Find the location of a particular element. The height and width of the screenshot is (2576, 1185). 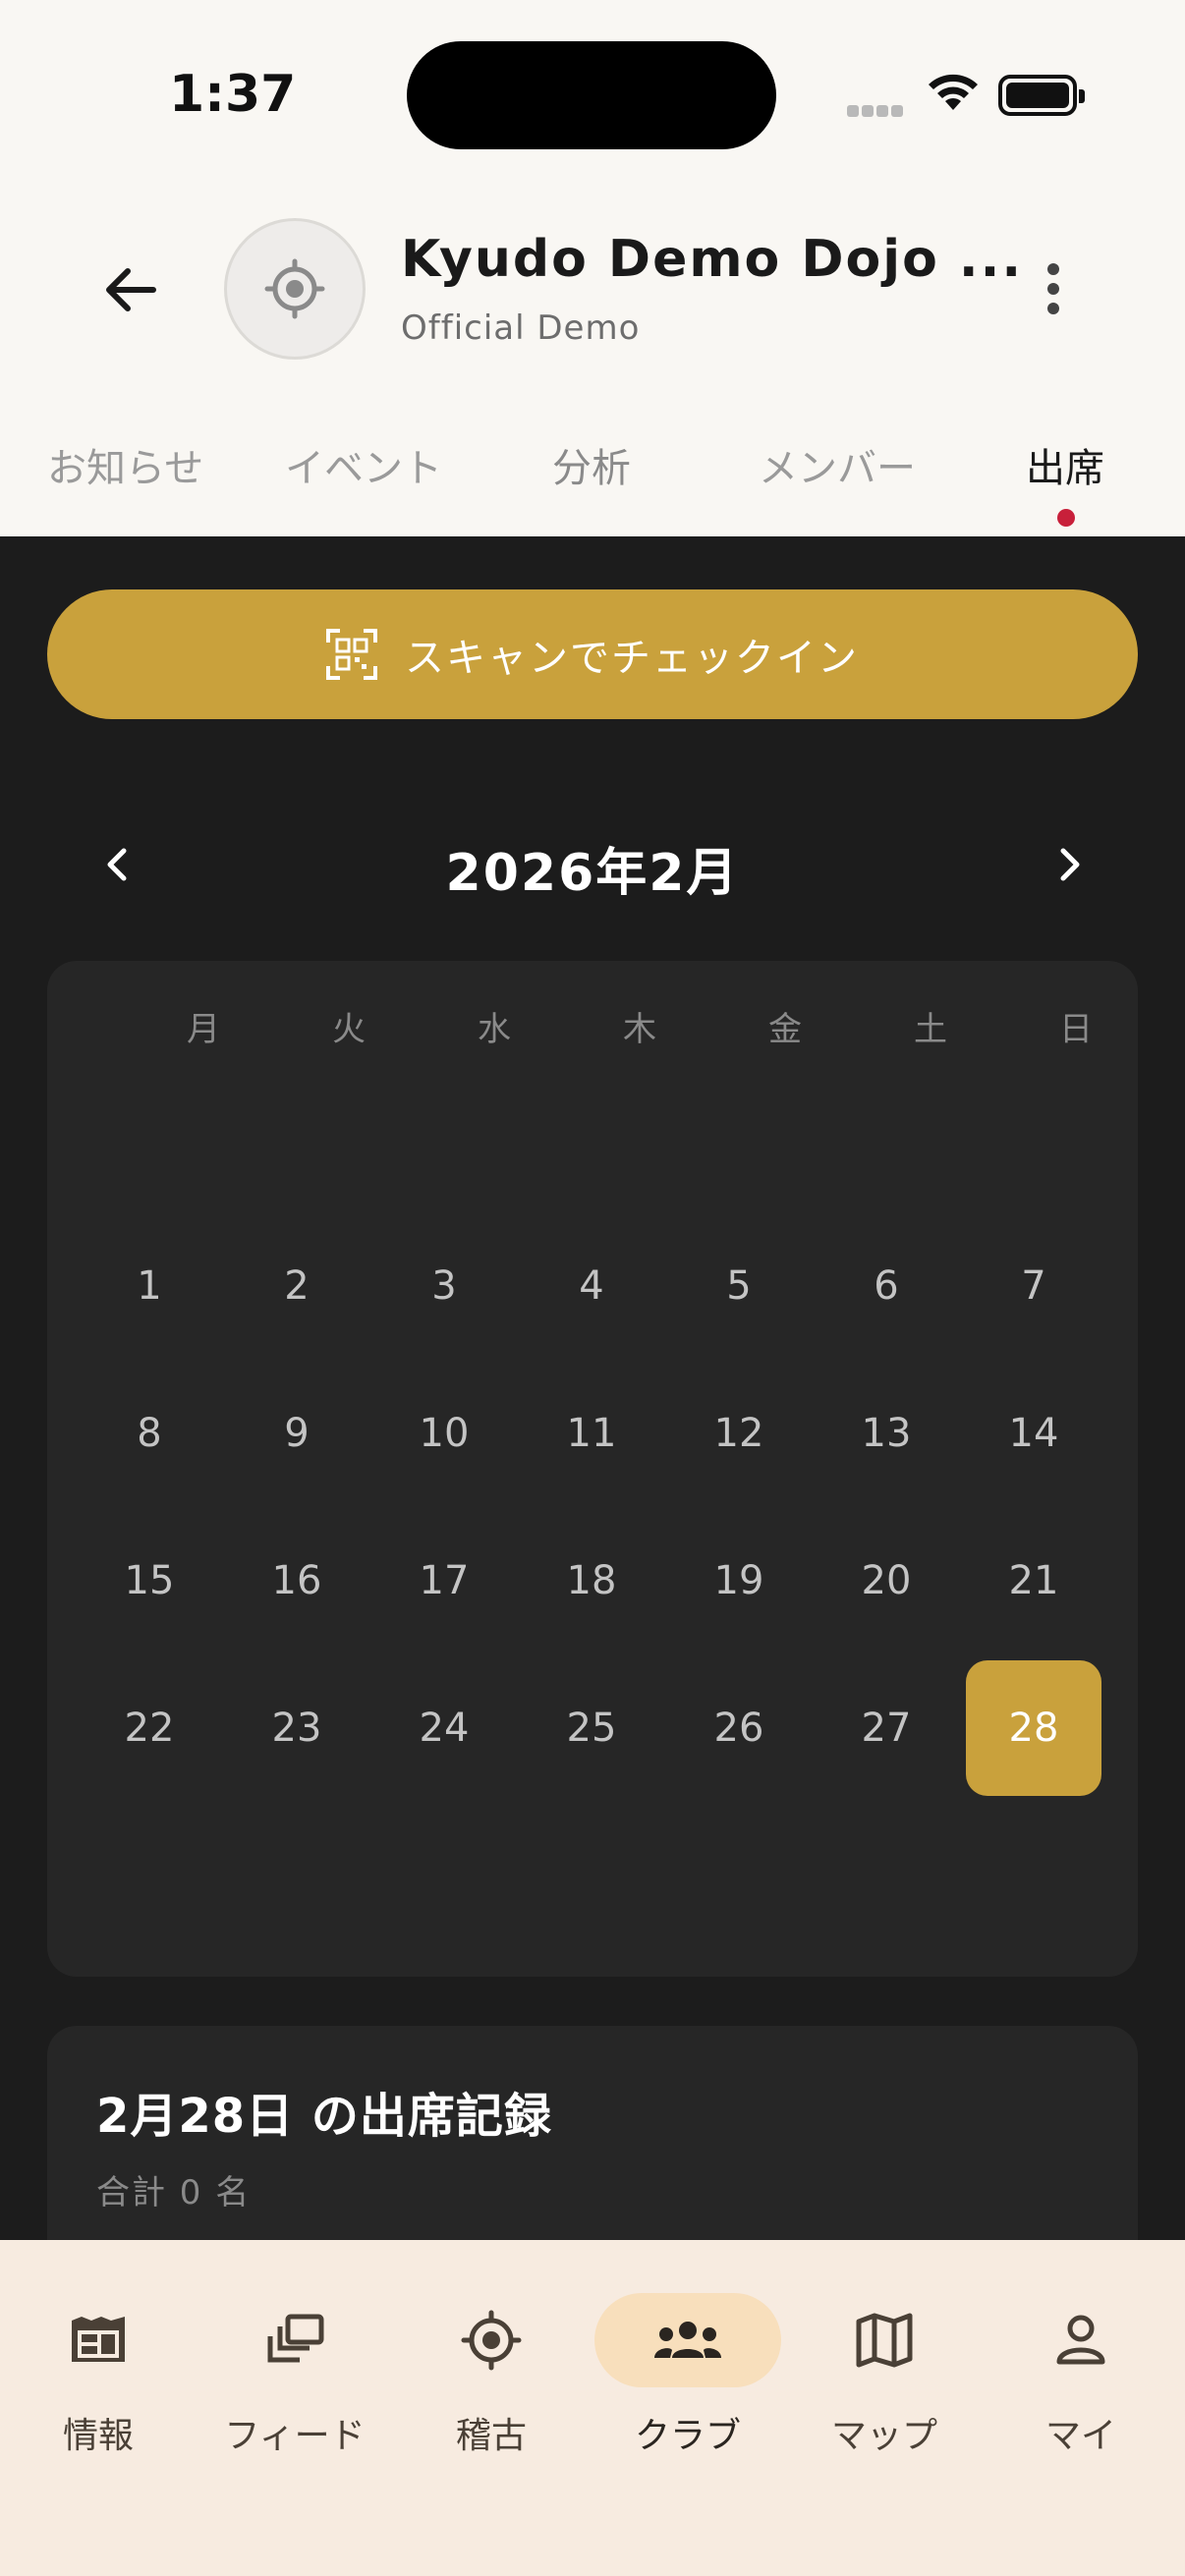

tab-analytics: 分析 is located at coordinates (592, 464).